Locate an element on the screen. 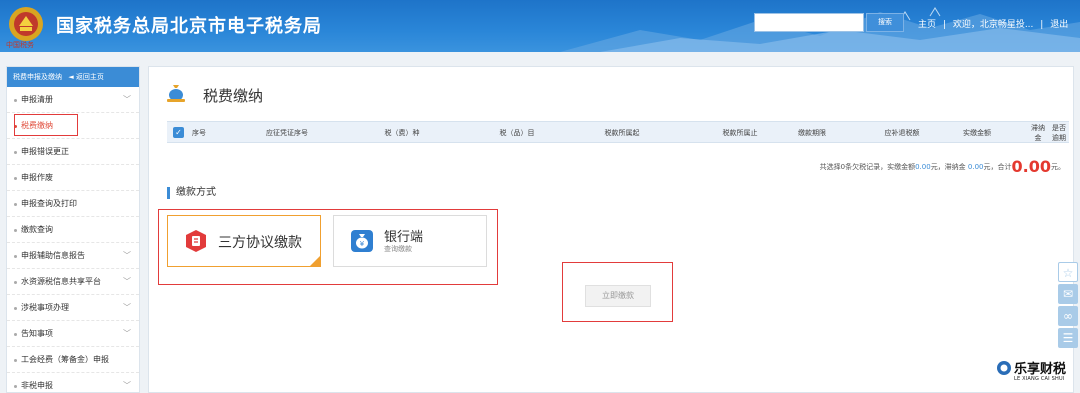 Image resolution: width=1080 pixels, height=393 pixels. column-header: 税（品）目 is located at coordinates (517, 133).